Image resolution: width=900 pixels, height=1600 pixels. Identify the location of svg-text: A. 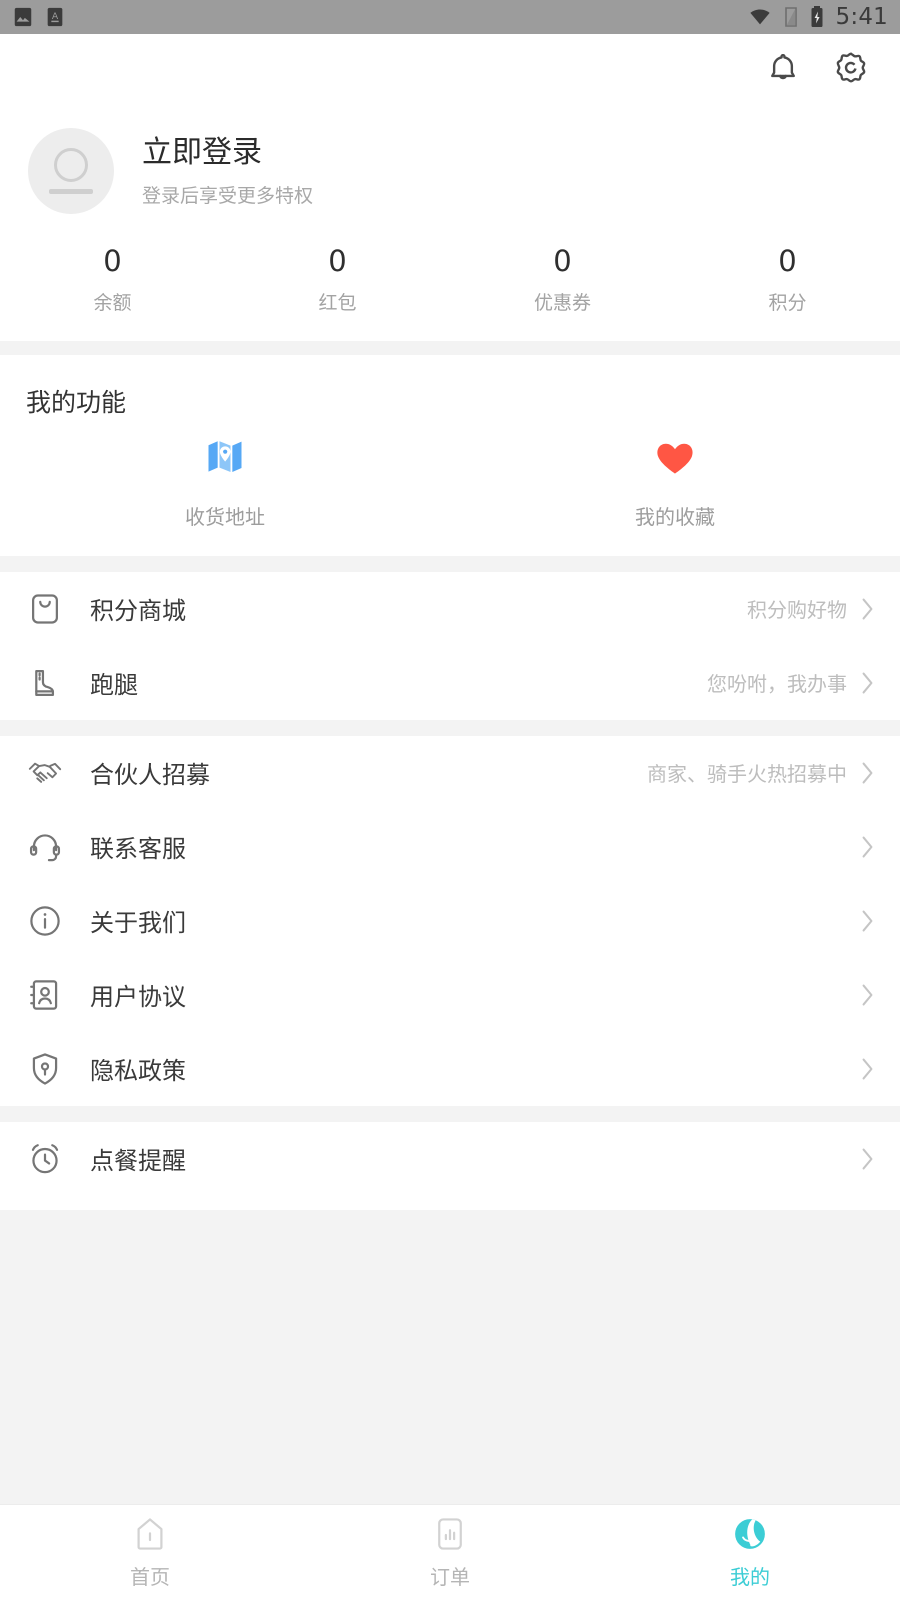
(55, 16).